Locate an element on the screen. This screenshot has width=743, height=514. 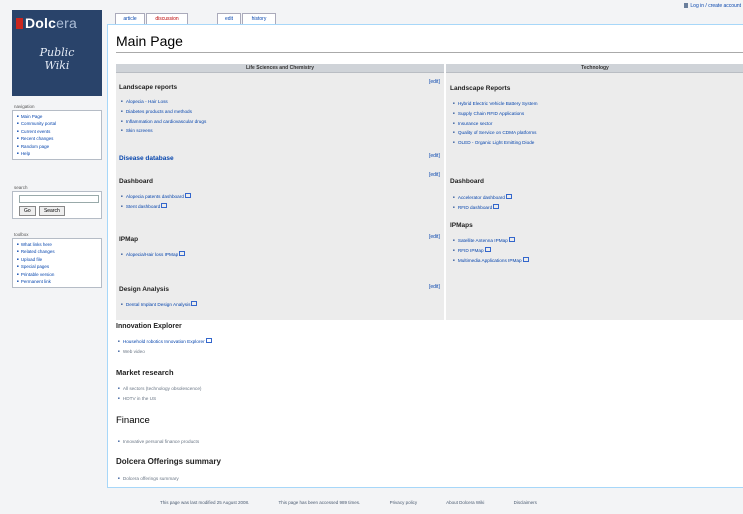
toolbox-item-special-pages: Special pages is located at coordinates (58, 266).